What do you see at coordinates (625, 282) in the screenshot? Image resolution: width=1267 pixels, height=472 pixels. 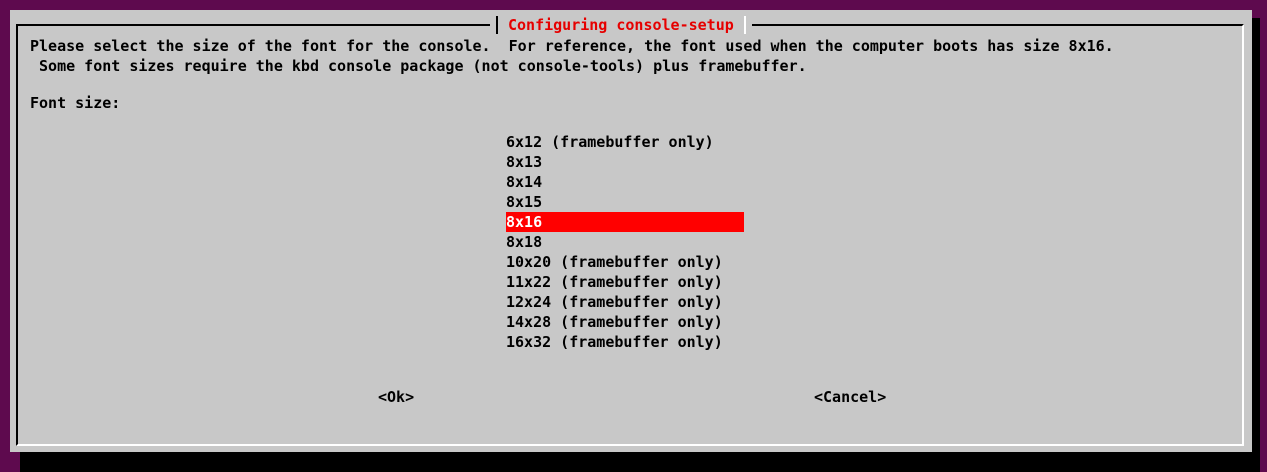 I see `list-item: 11x22 (framebuffer only)` at bounding box center [625, 282].